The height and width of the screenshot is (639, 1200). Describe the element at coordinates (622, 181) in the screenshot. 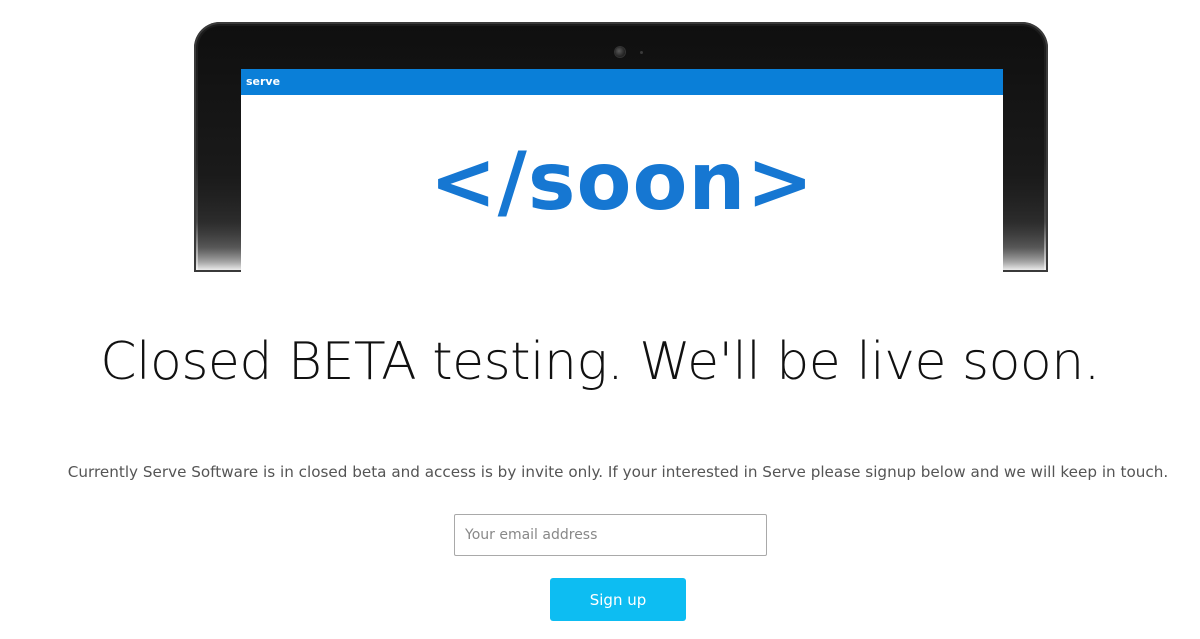

I see `screen-hero-text: </soon>` at that location.